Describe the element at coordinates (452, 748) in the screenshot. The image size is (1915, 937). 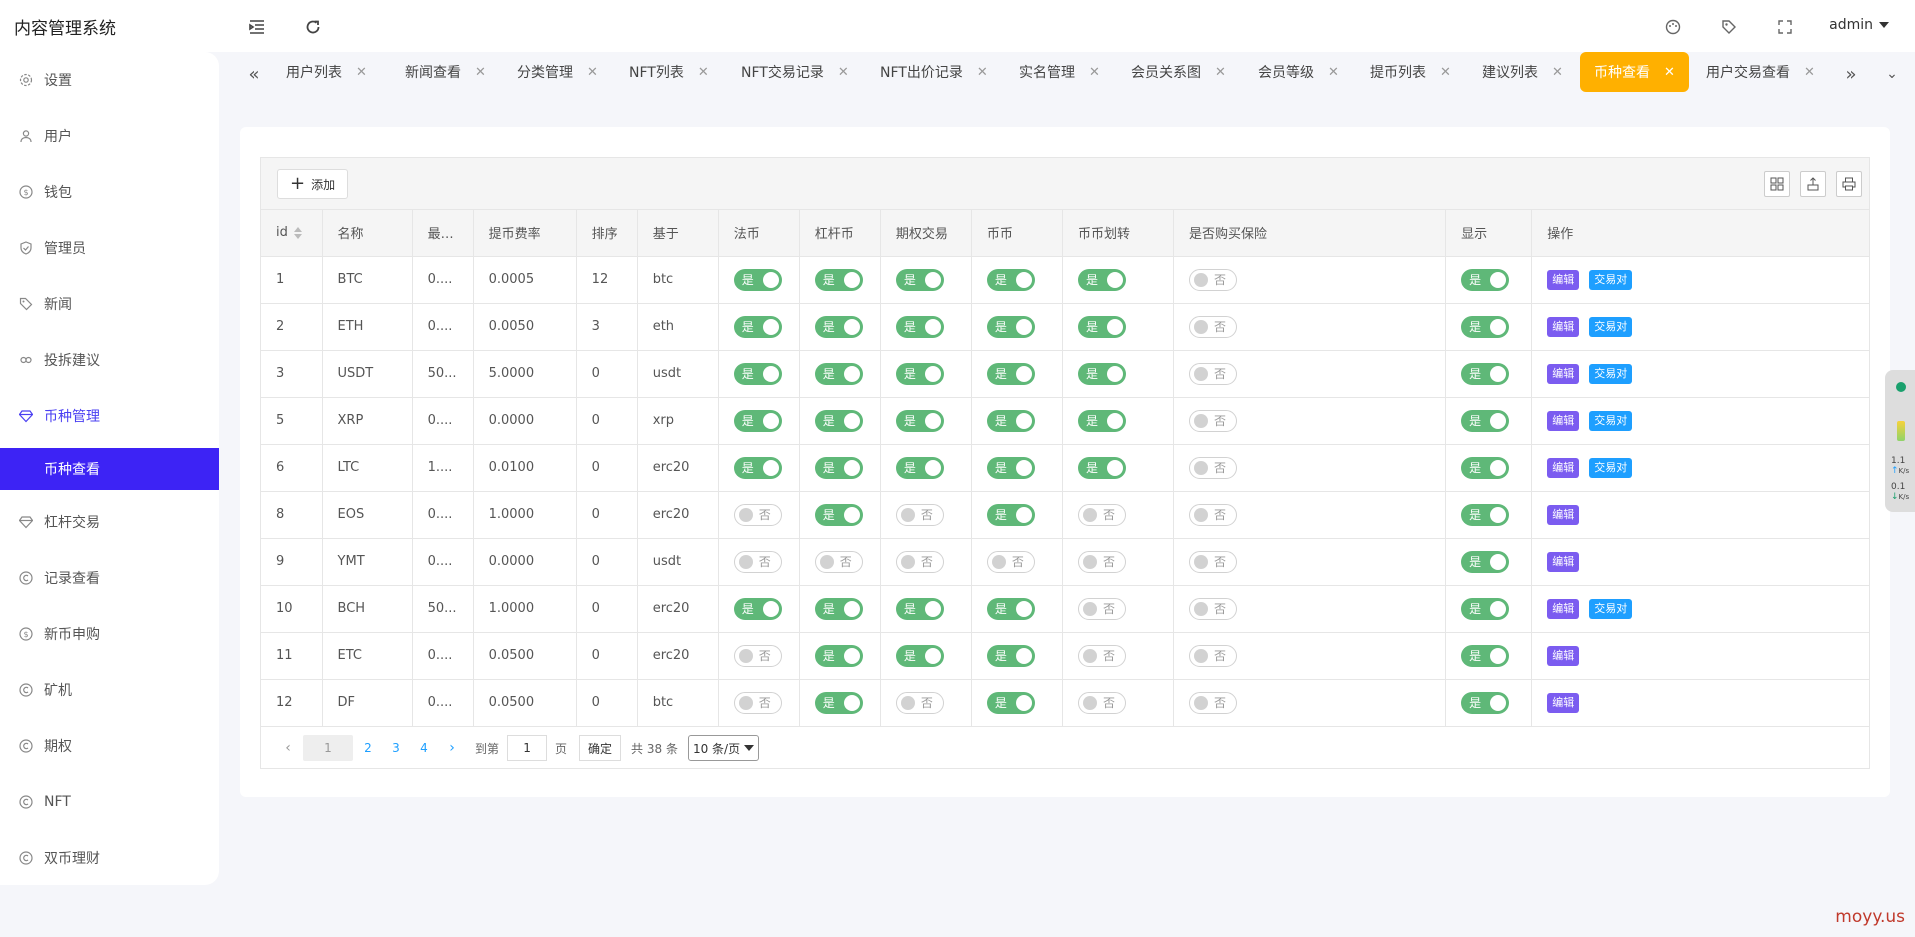
I see `next-page-icon: ›` at that location.